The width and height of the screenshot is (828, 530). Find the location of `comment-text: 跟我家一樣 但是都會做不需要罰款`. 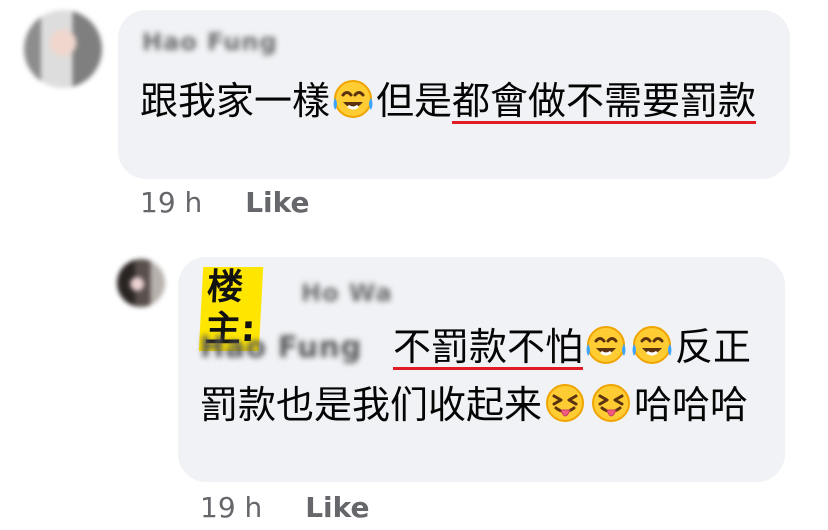

comment-text: 跟我家一樣 但是都會做不需要罰款 is located at coordinates (455, 101).